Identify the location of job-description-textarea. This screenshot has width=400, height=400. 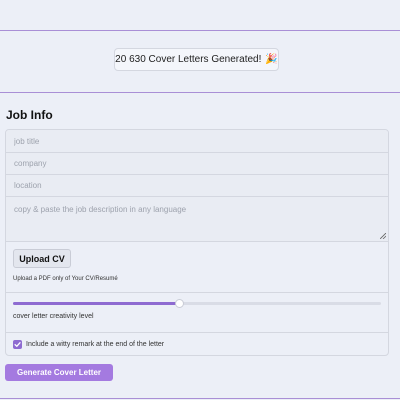
(197, 219).